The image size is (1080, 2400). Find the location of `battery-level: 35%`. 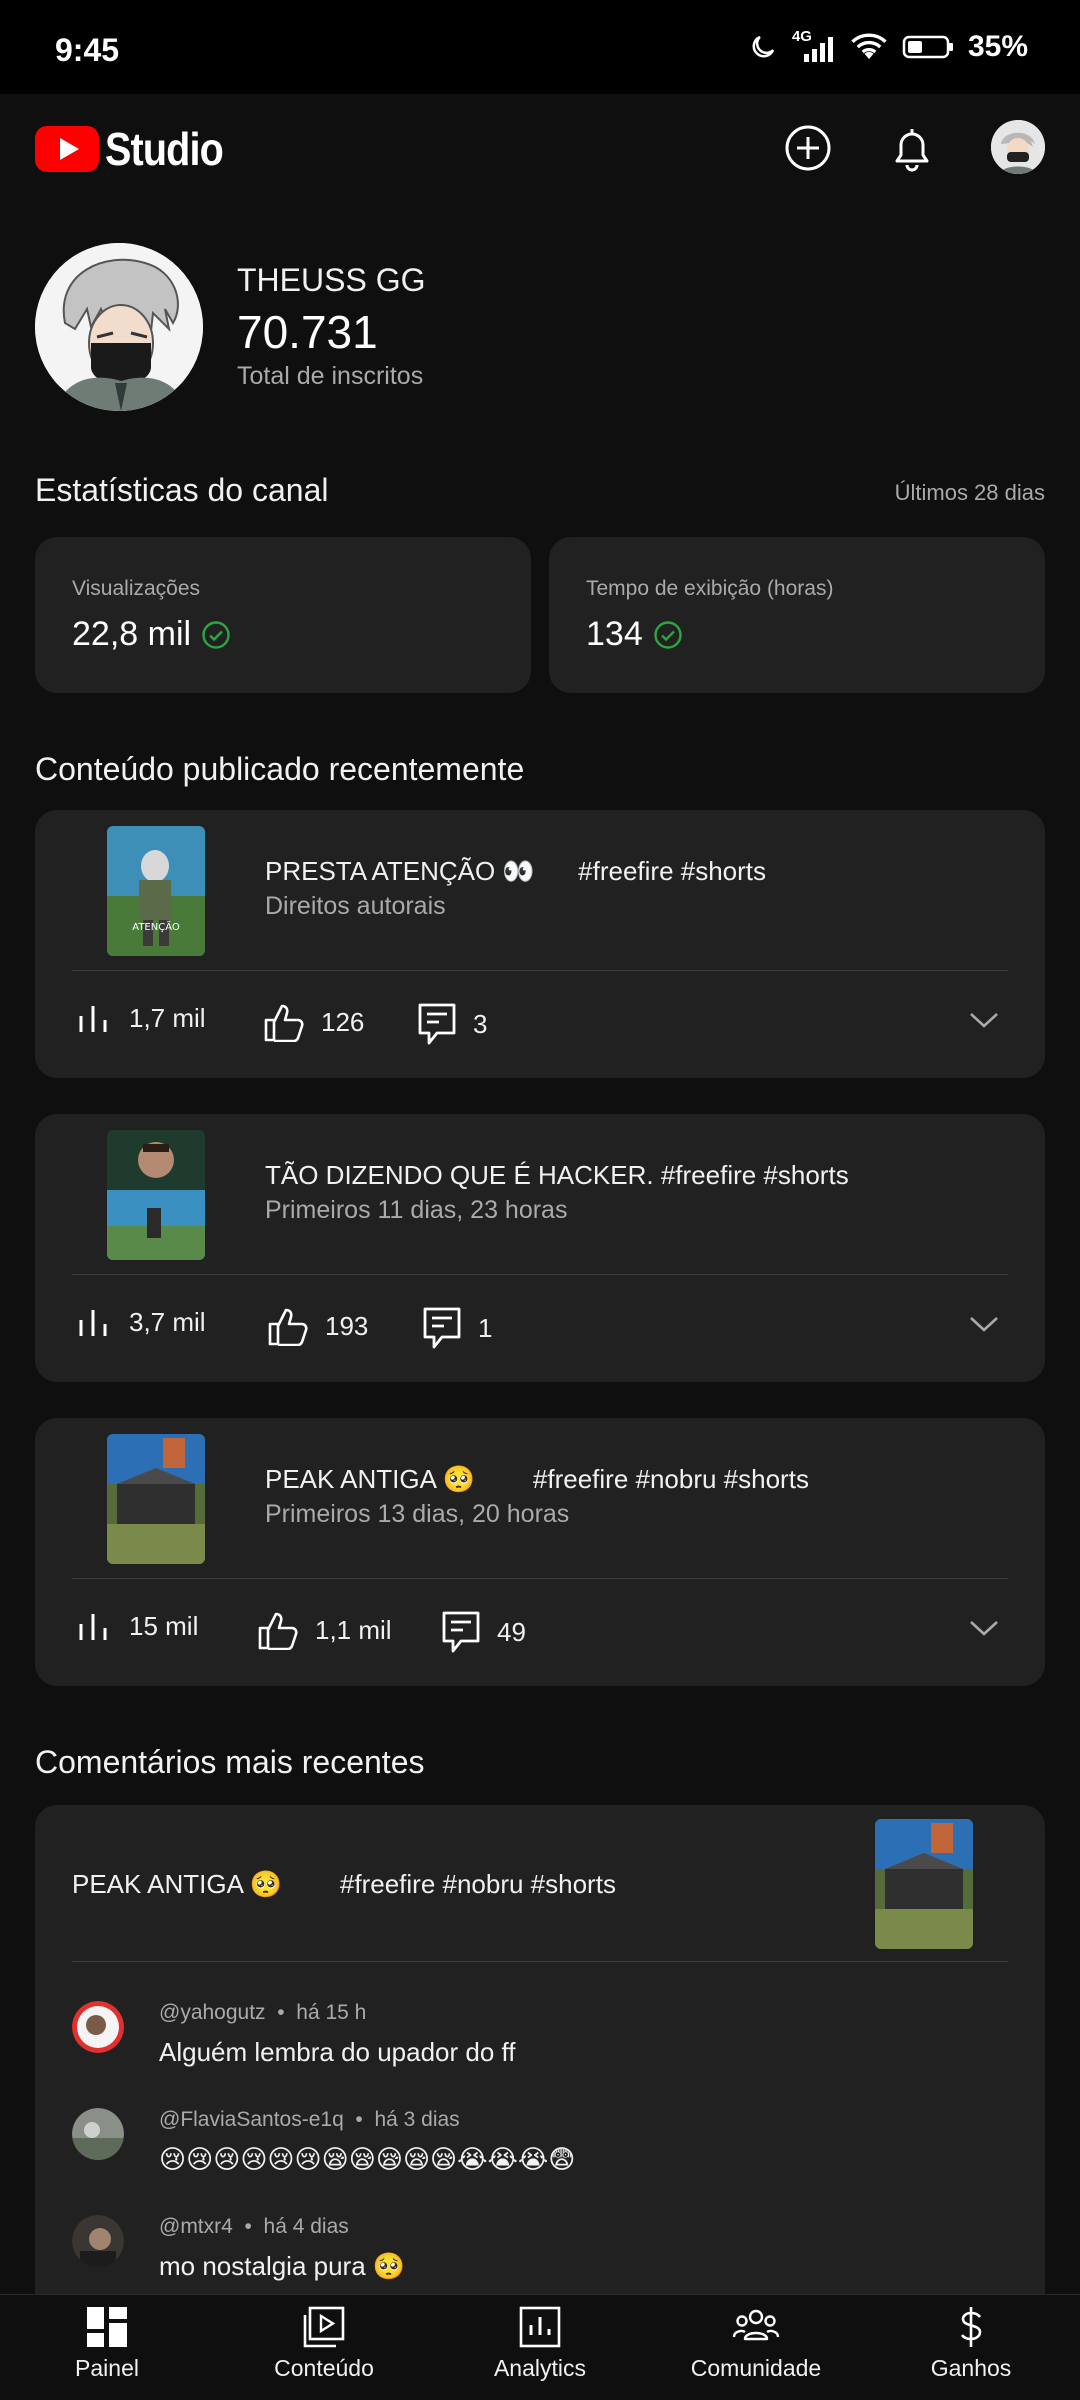

battery-level: 35% is located at coordinates (997, 46).